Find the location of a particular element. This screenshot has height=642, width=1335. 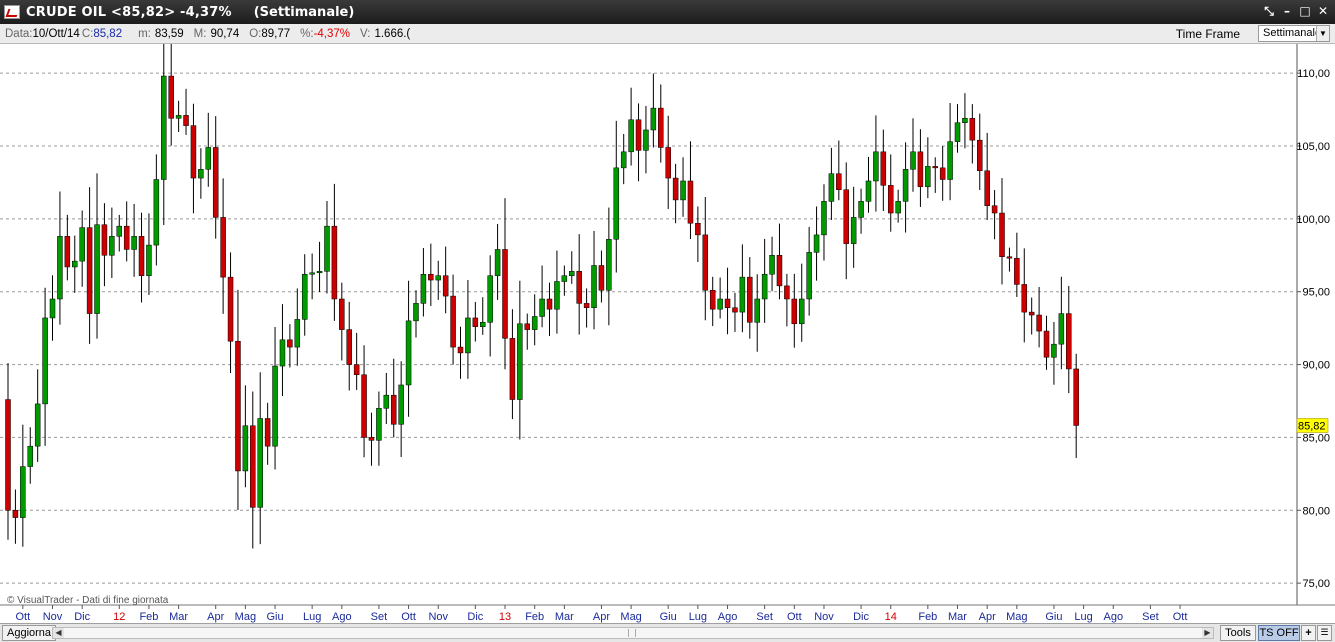

price-tick-label: 110,00 is located at coordinates (1313, 74).